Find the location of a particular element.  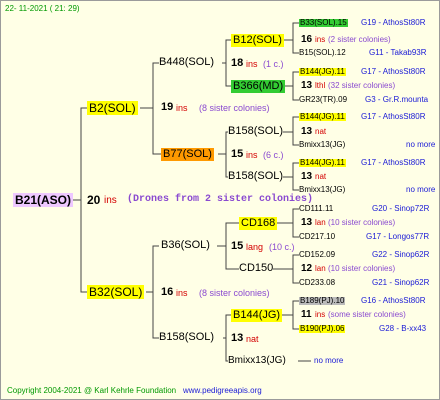

b77-ins-count: 15 is located at coordinates (237, 154).